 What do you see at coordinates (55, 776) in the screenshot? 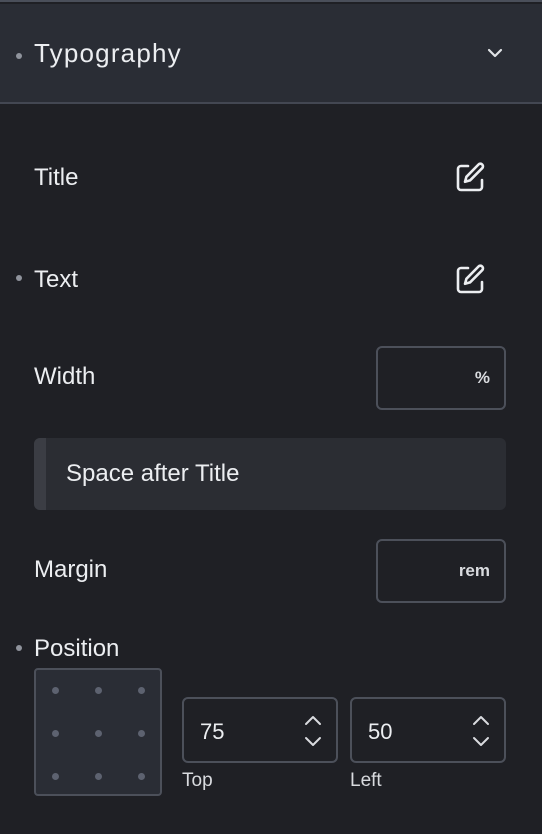
I see `anchor-bottom-left` at bounding box center [55, 776].